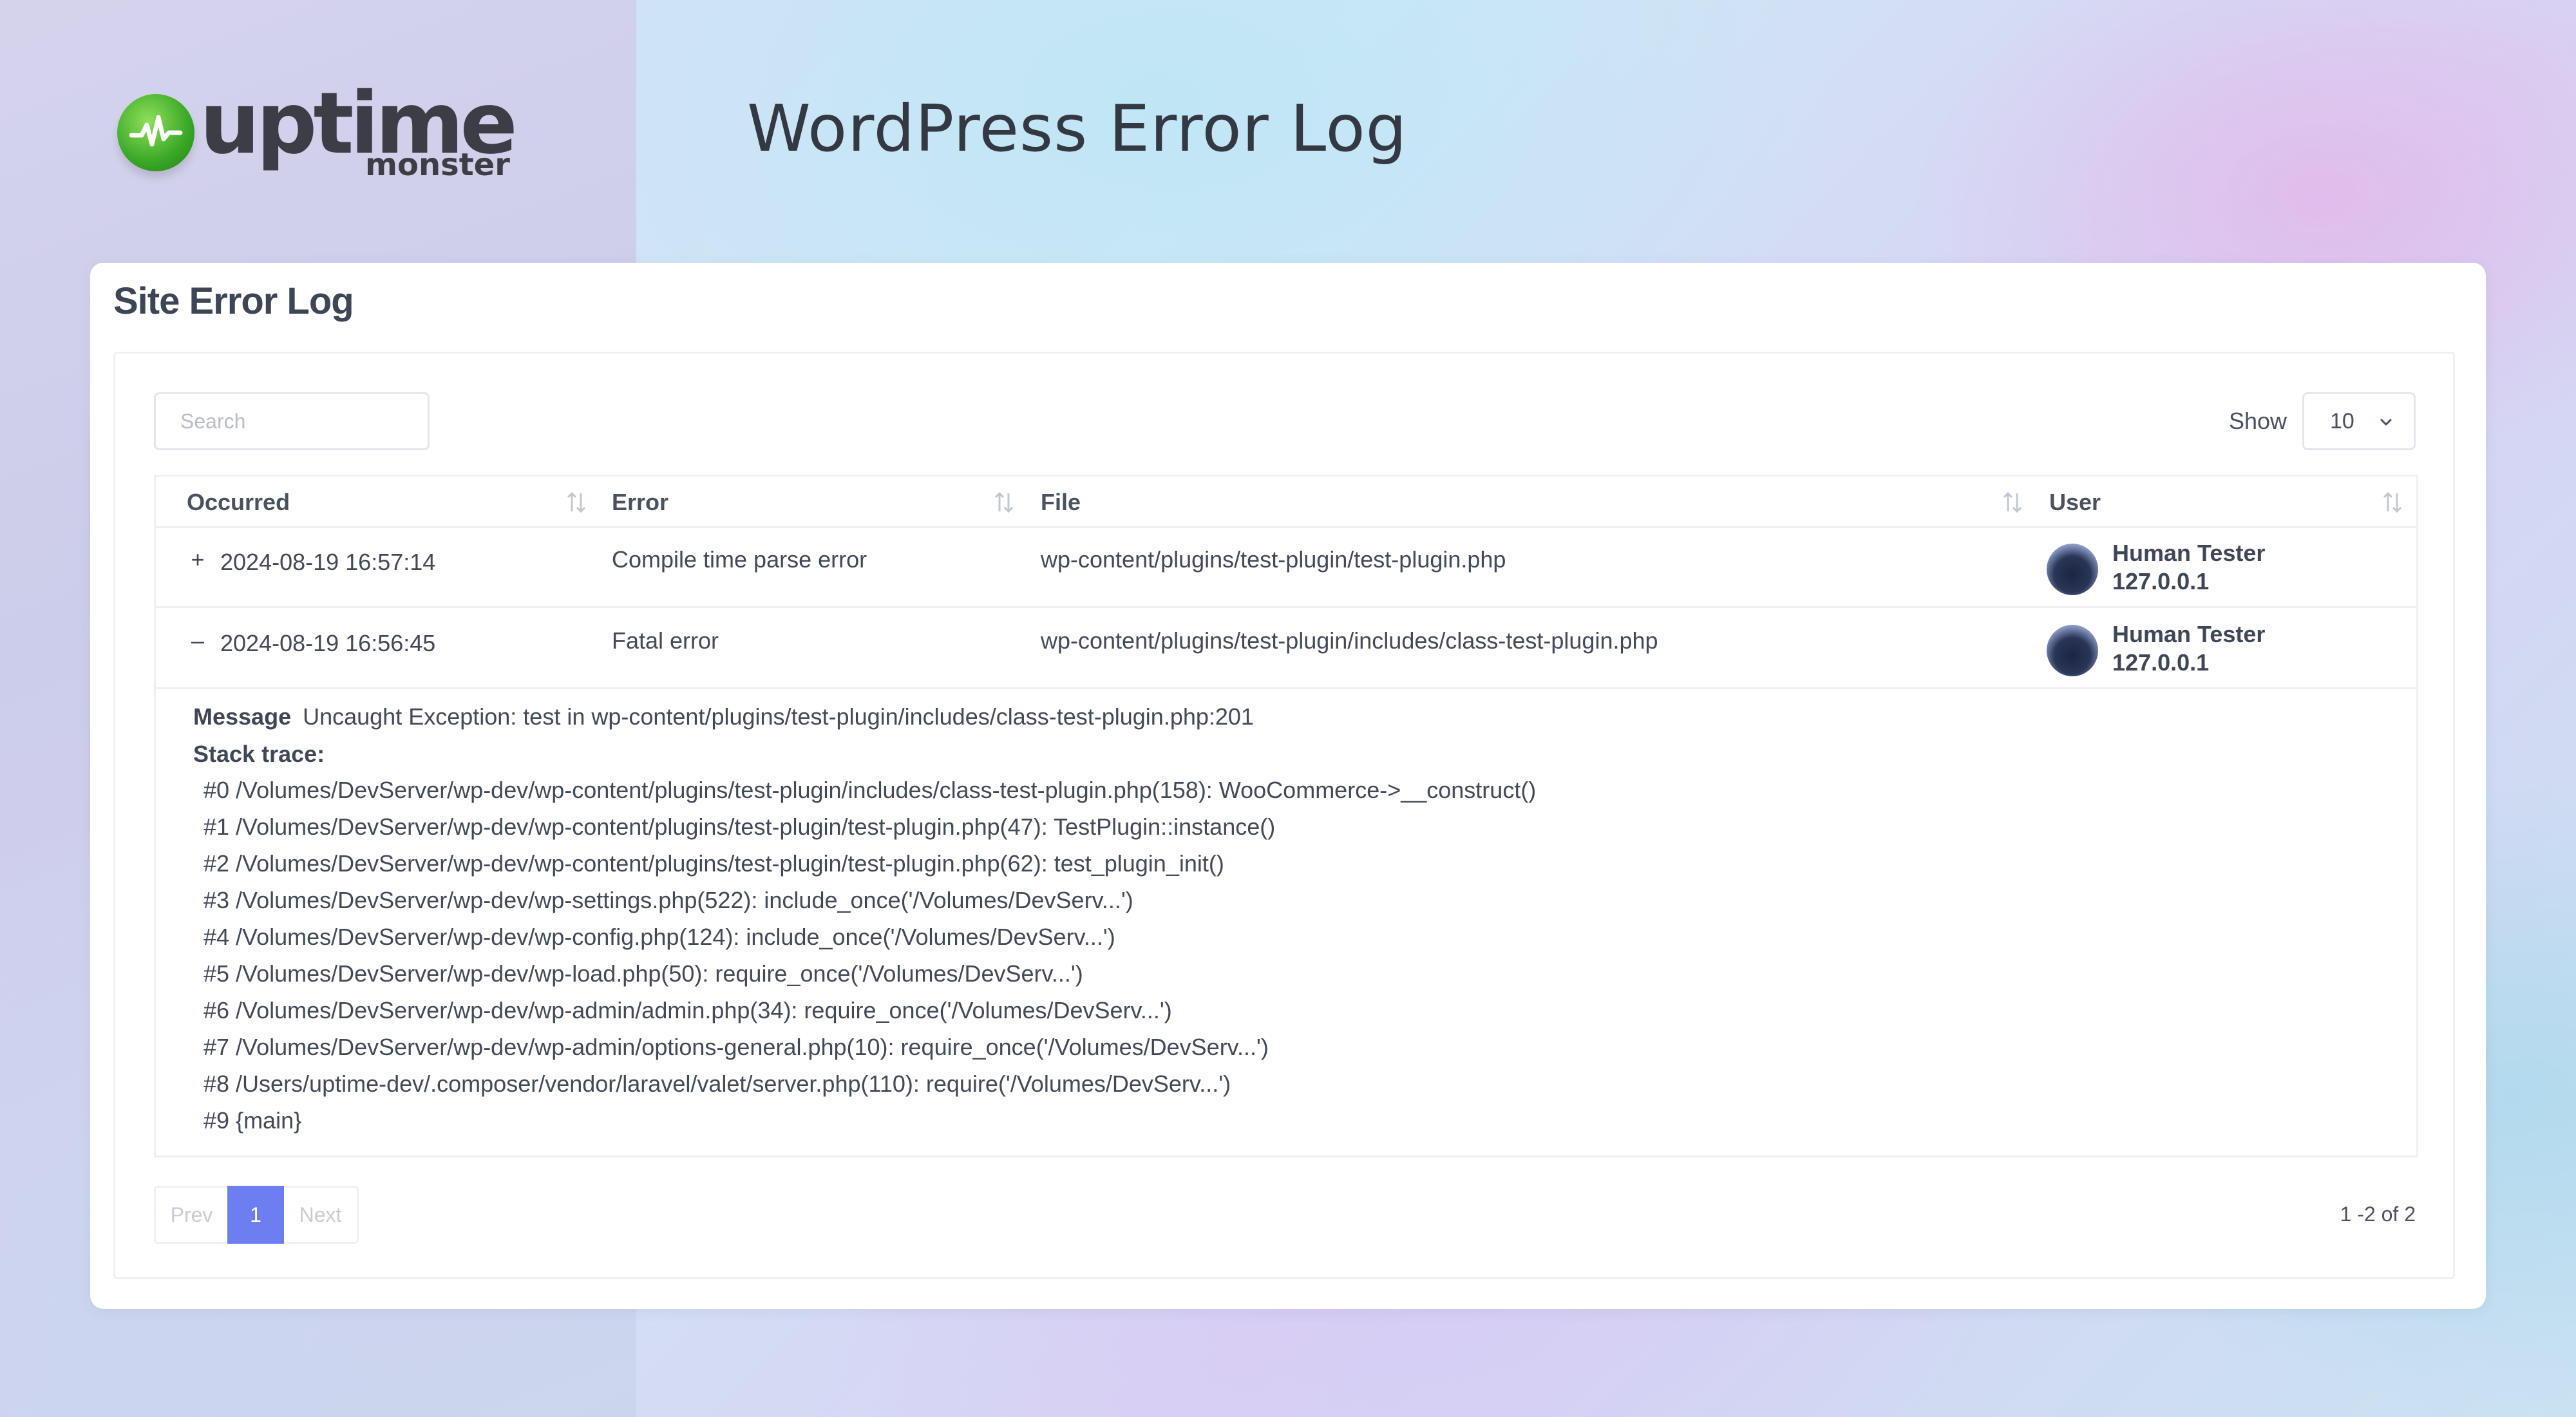  What do you see at coordinates (242, 716) in the screenshot?
I see `message-label: Message` at bounding box center [242, 716].